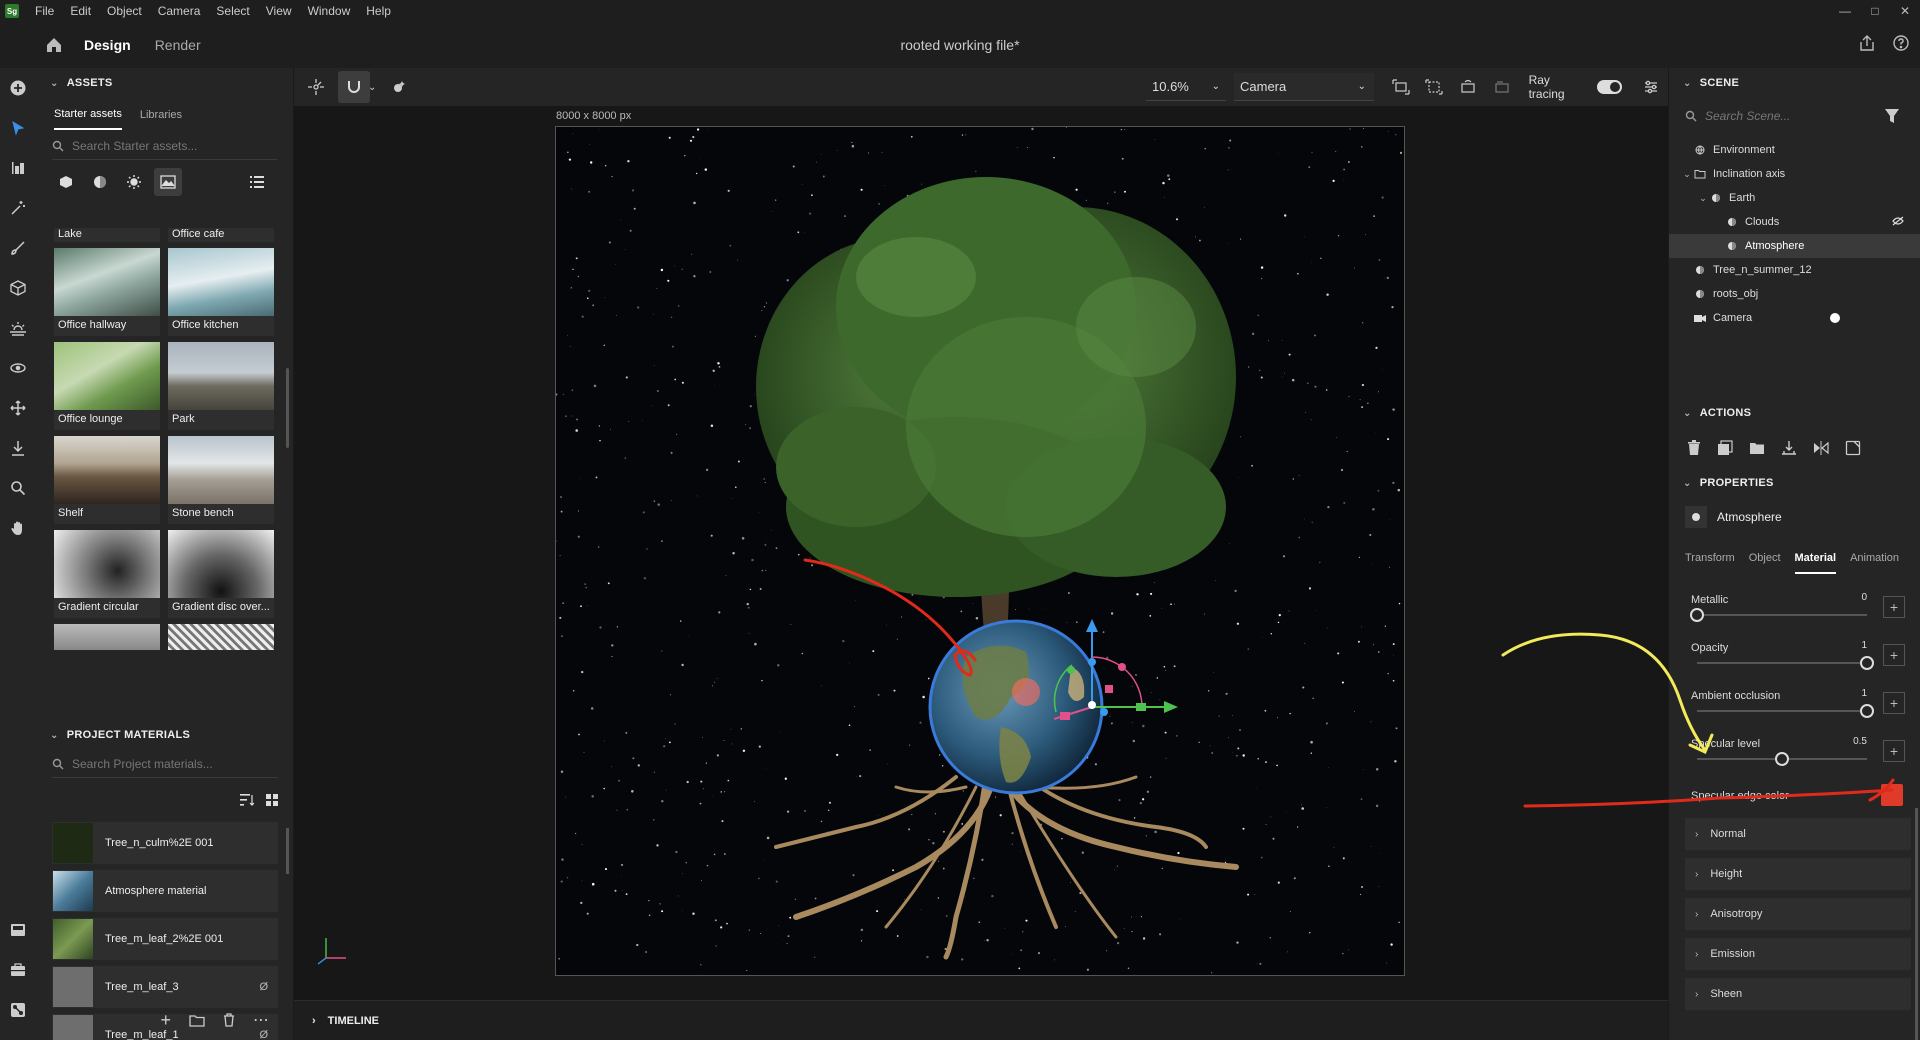 This screenshot has height=1040, width=1920. I want to click on scene-item-clouds: Clouds, so click(1794, 222).